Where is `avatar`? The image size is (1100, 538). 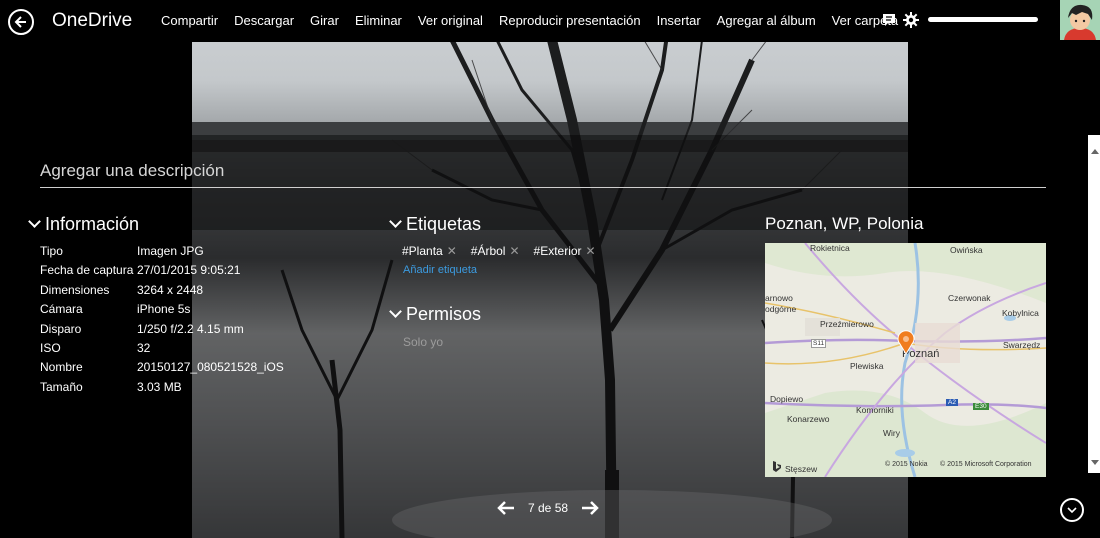
avatar is located at coordinates (1080, 20).